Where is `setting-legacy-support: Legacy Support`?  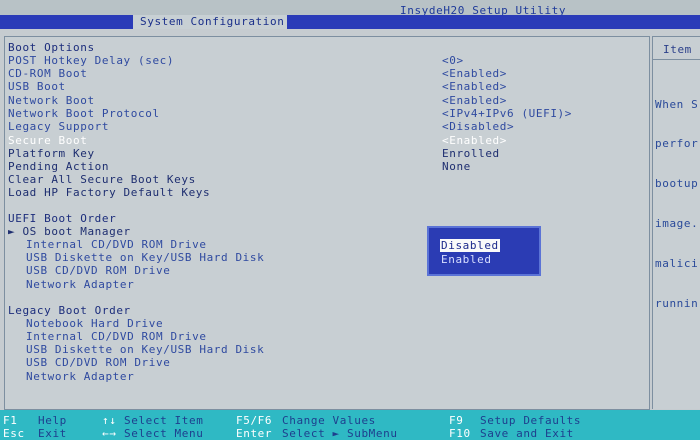 setting-legacy-support: Legacy Support is located at coordinates (58, 126).